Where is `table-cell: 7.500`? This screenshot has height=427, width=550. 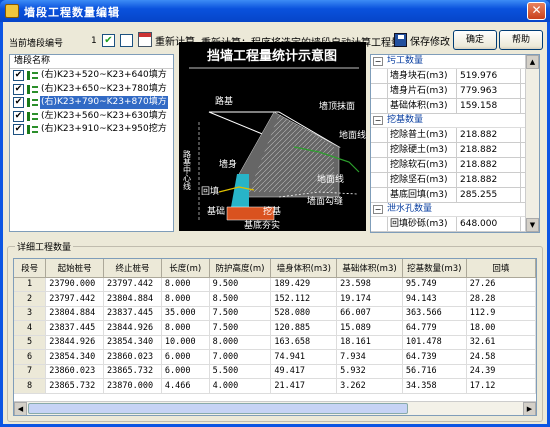 table-cell: 7.500 is located at coordinates (240, 328).